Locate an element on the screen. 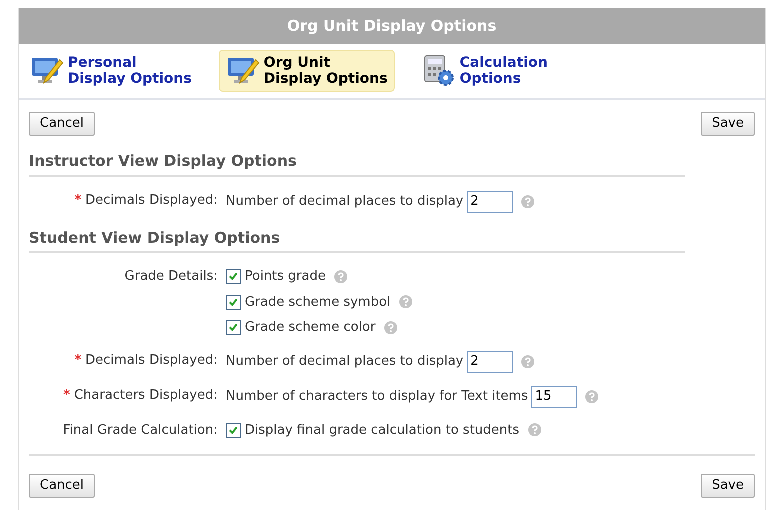 The image size is (777, 510). section-heading: Instructor View Display Options is located at coordinates (357, 163).